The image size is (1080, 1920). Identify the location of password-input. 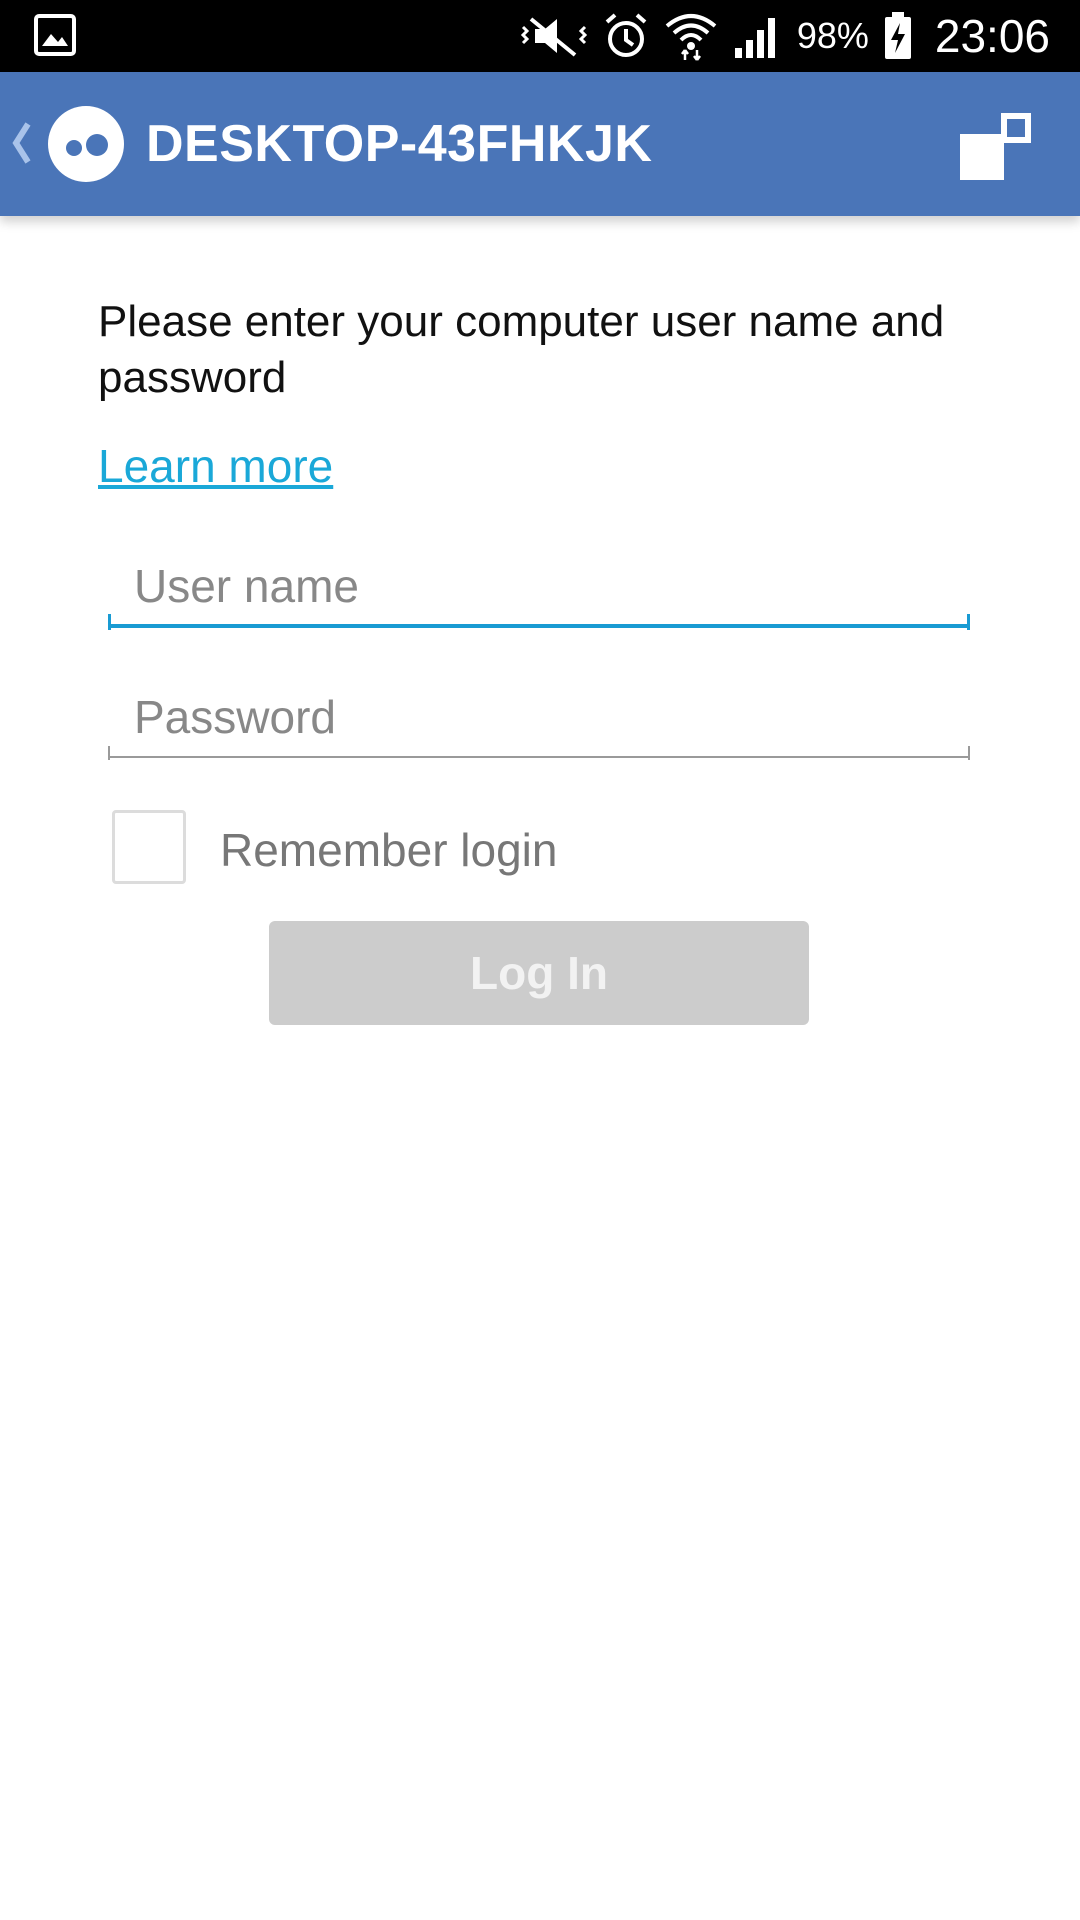
(539, 718).